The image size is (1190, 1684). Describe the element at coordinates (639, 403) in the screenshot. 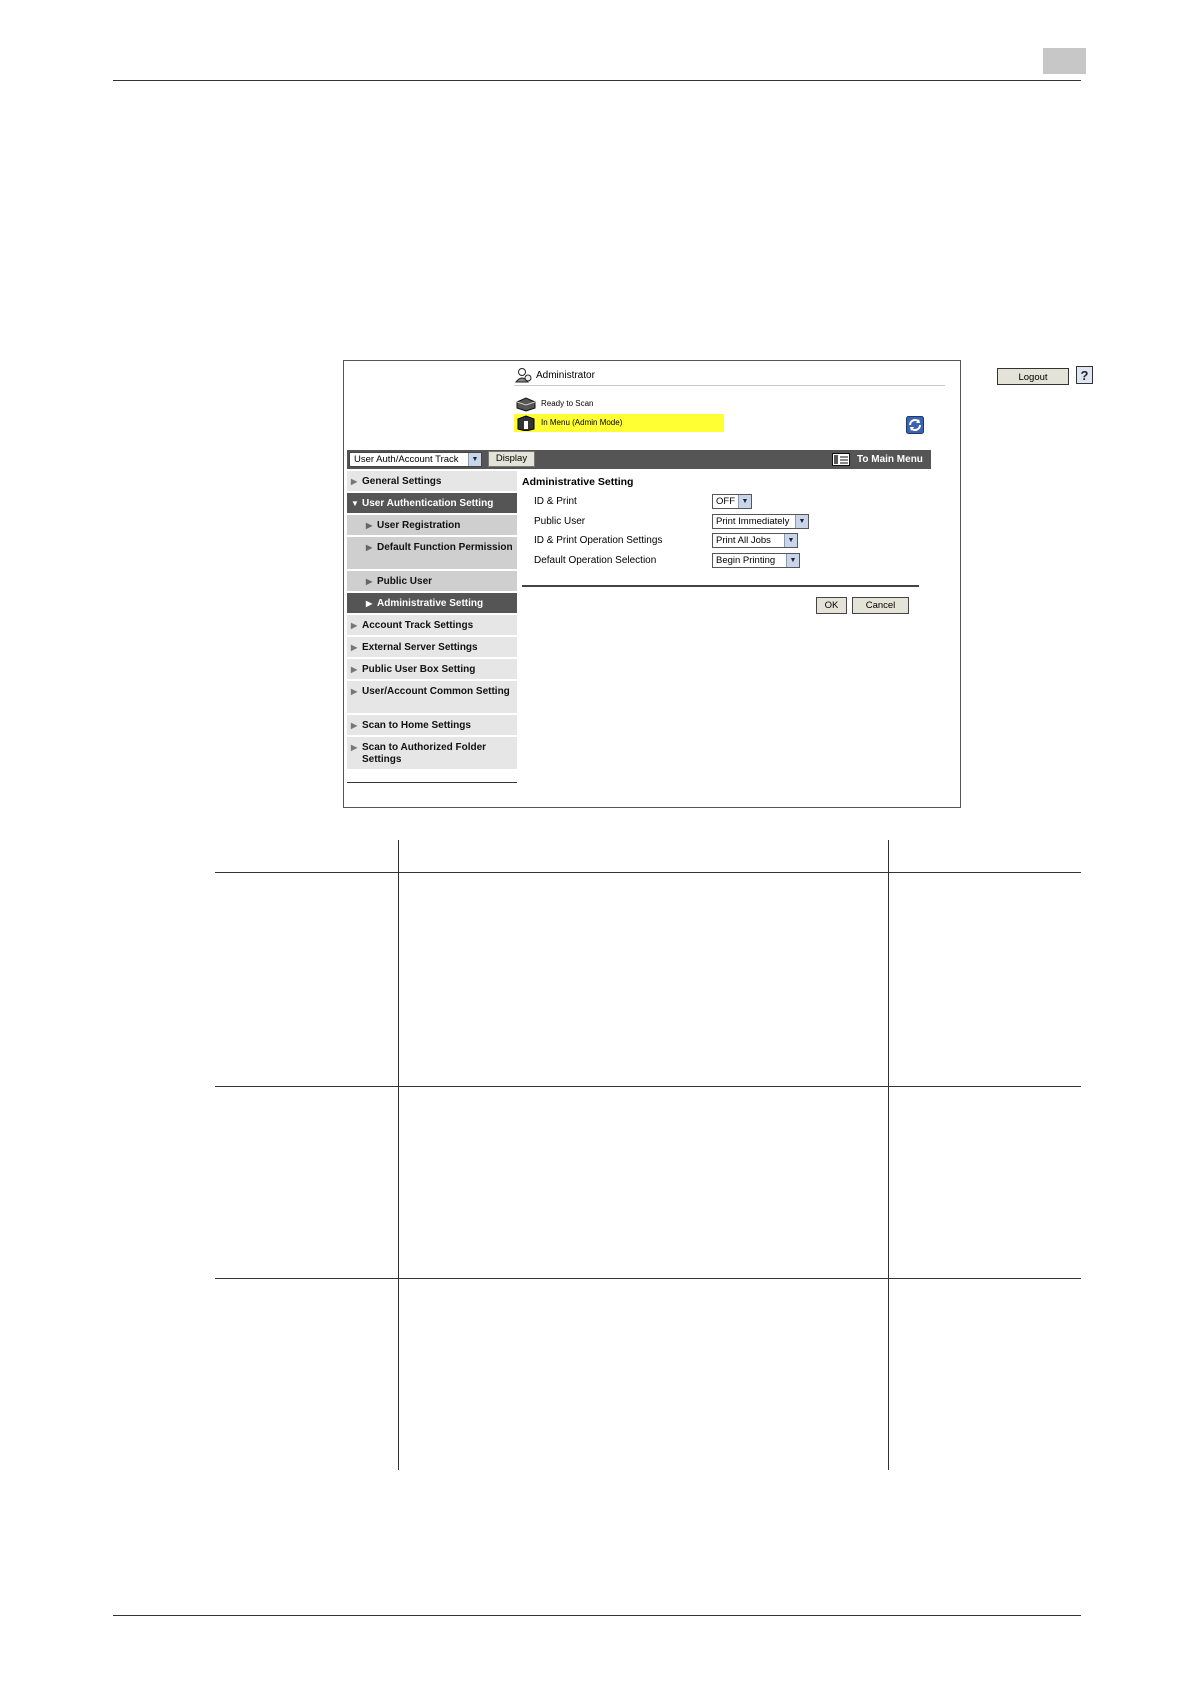

I see `status-ready: Ready to Scan` at that location.